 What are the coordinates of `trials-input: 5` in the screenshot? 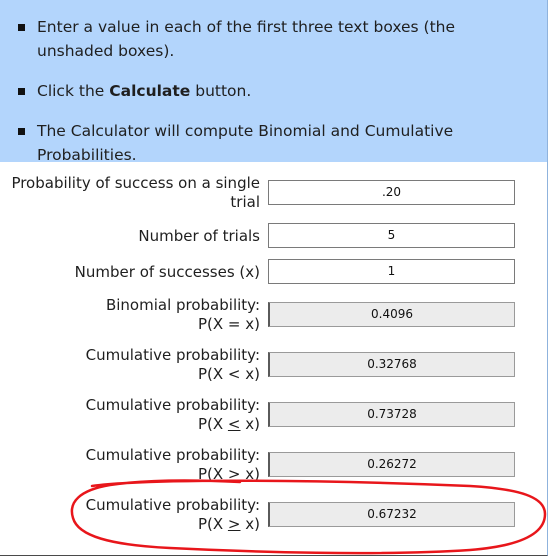 It's located at (391, 235).